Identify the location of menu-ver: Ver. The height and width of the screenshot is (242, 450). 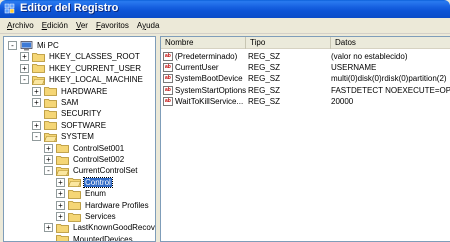
(82, 25).